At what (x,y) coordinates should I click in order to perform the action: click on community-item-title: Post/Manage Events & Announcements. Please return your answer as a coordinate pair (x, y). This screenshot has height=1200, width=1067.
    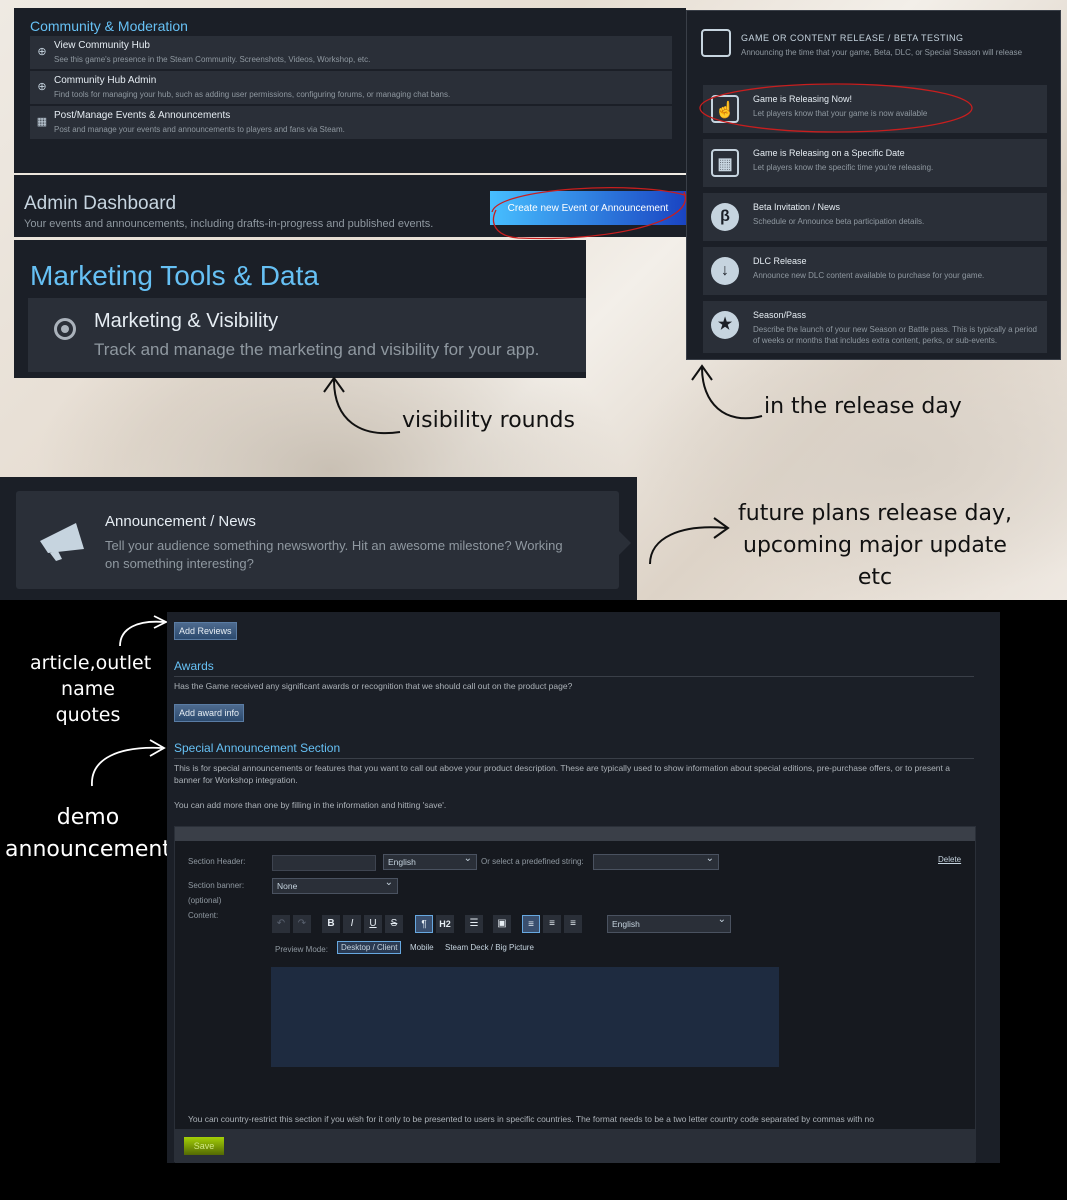
    Looking at the image, I should click on (142, 115).